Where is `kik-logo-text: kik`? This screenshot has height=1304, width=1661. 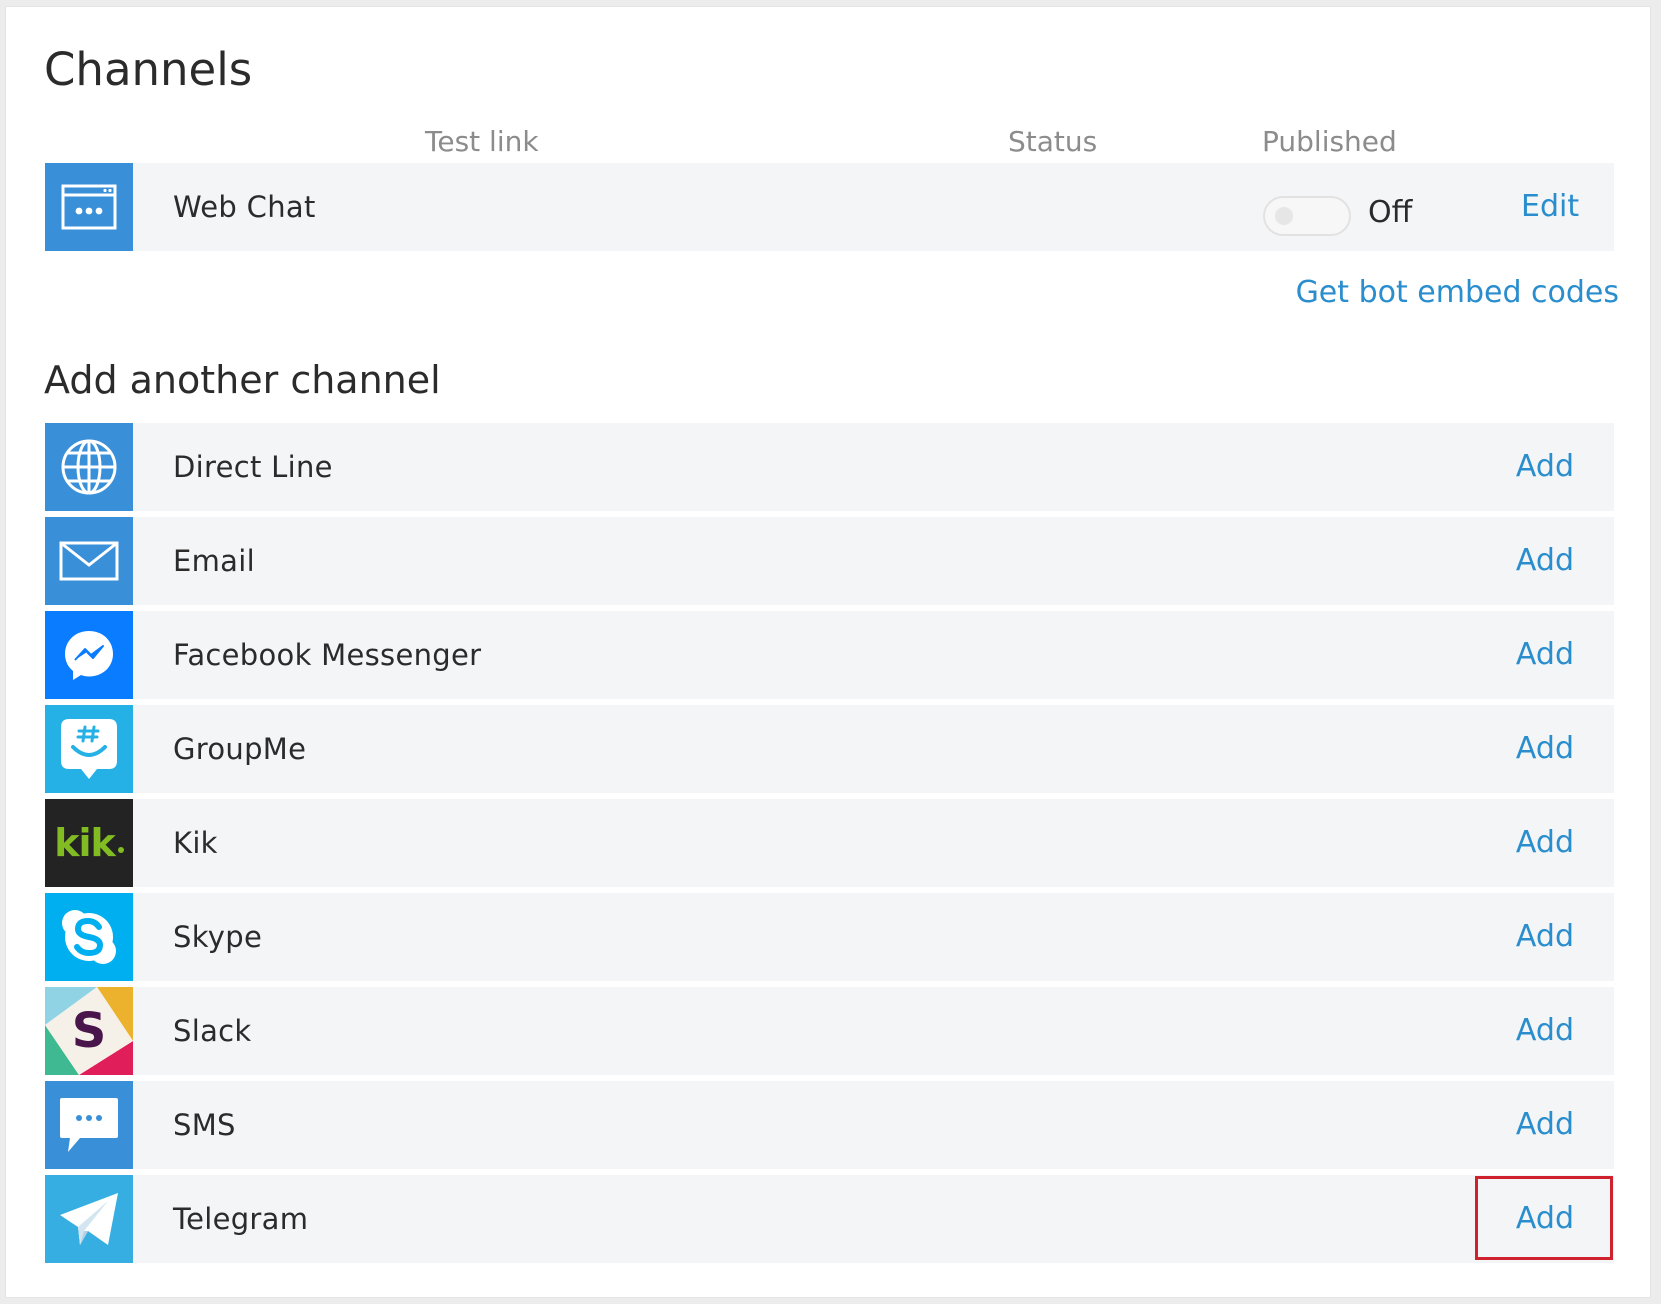 kik-logo-text: kik is located at coordinates (85, 843).